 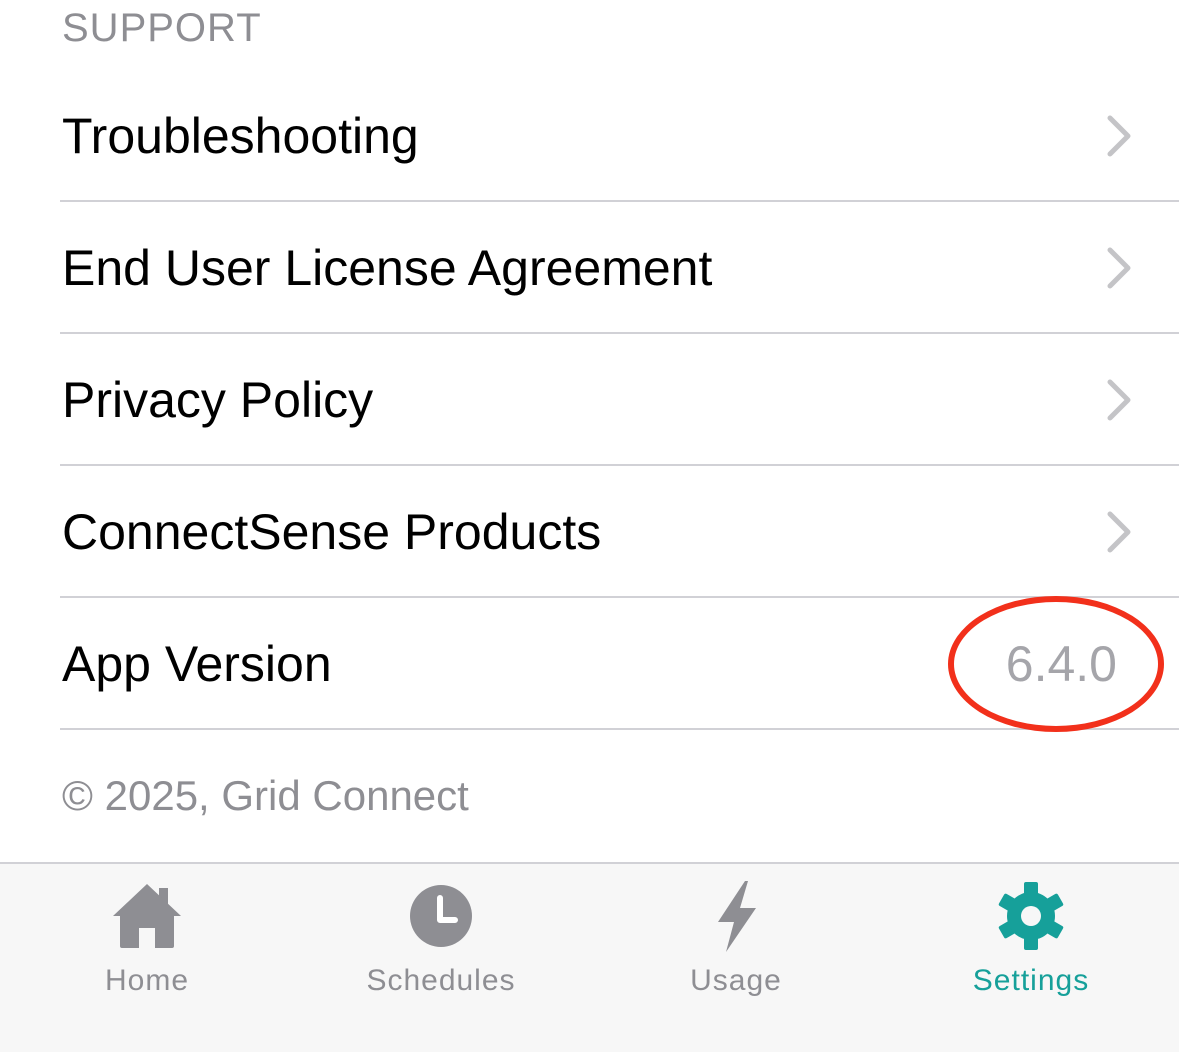 I want to click on section-header-support: SUPPORT, so click(x=162, y=28).